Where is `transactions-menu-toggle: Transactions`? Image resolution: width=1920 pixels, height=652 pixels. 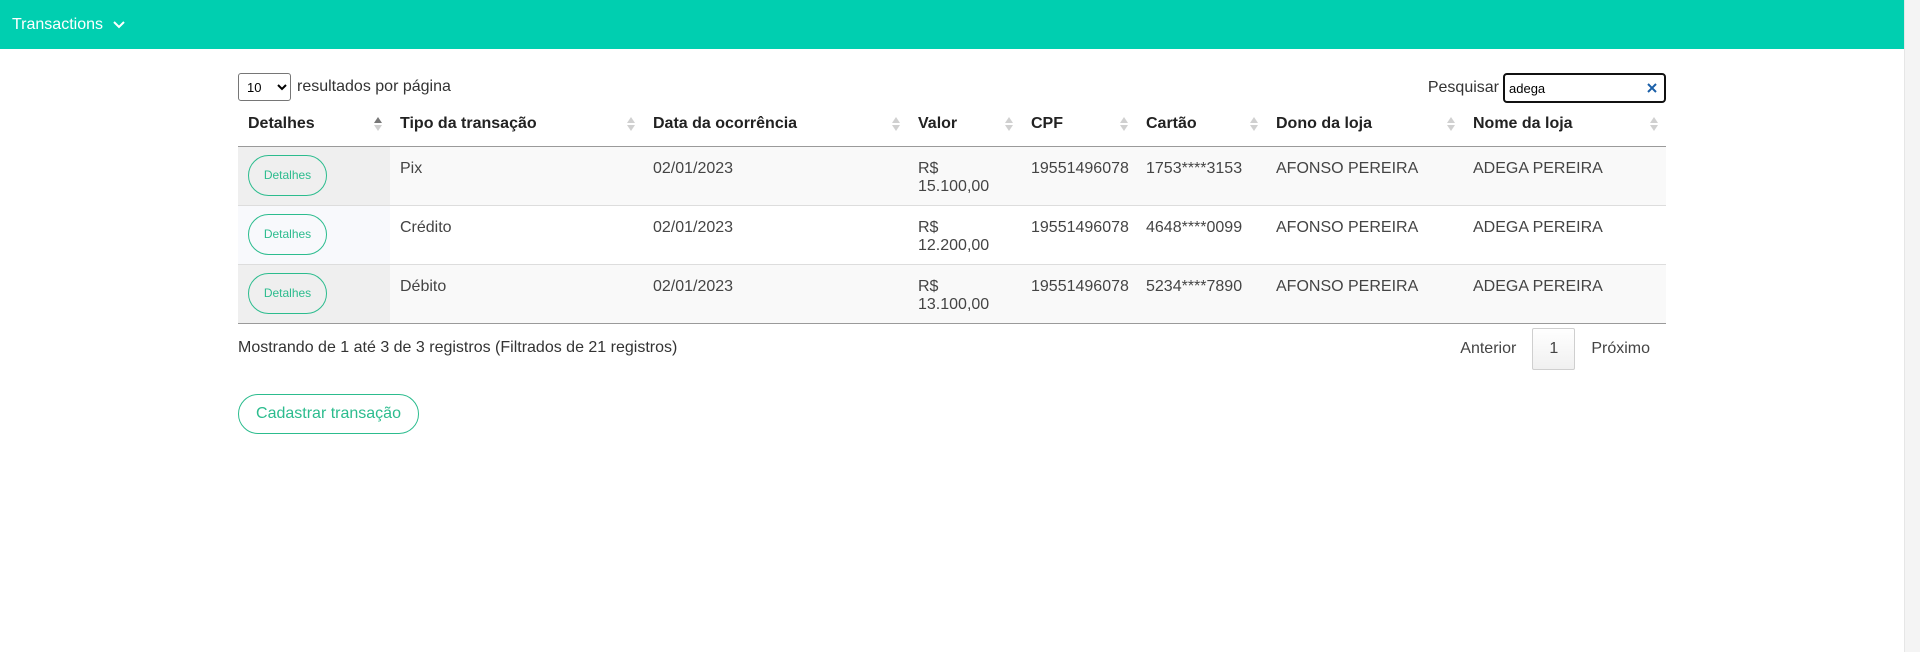 transactions-menu-toggle: Transactions is located at coordinates (68, 25).